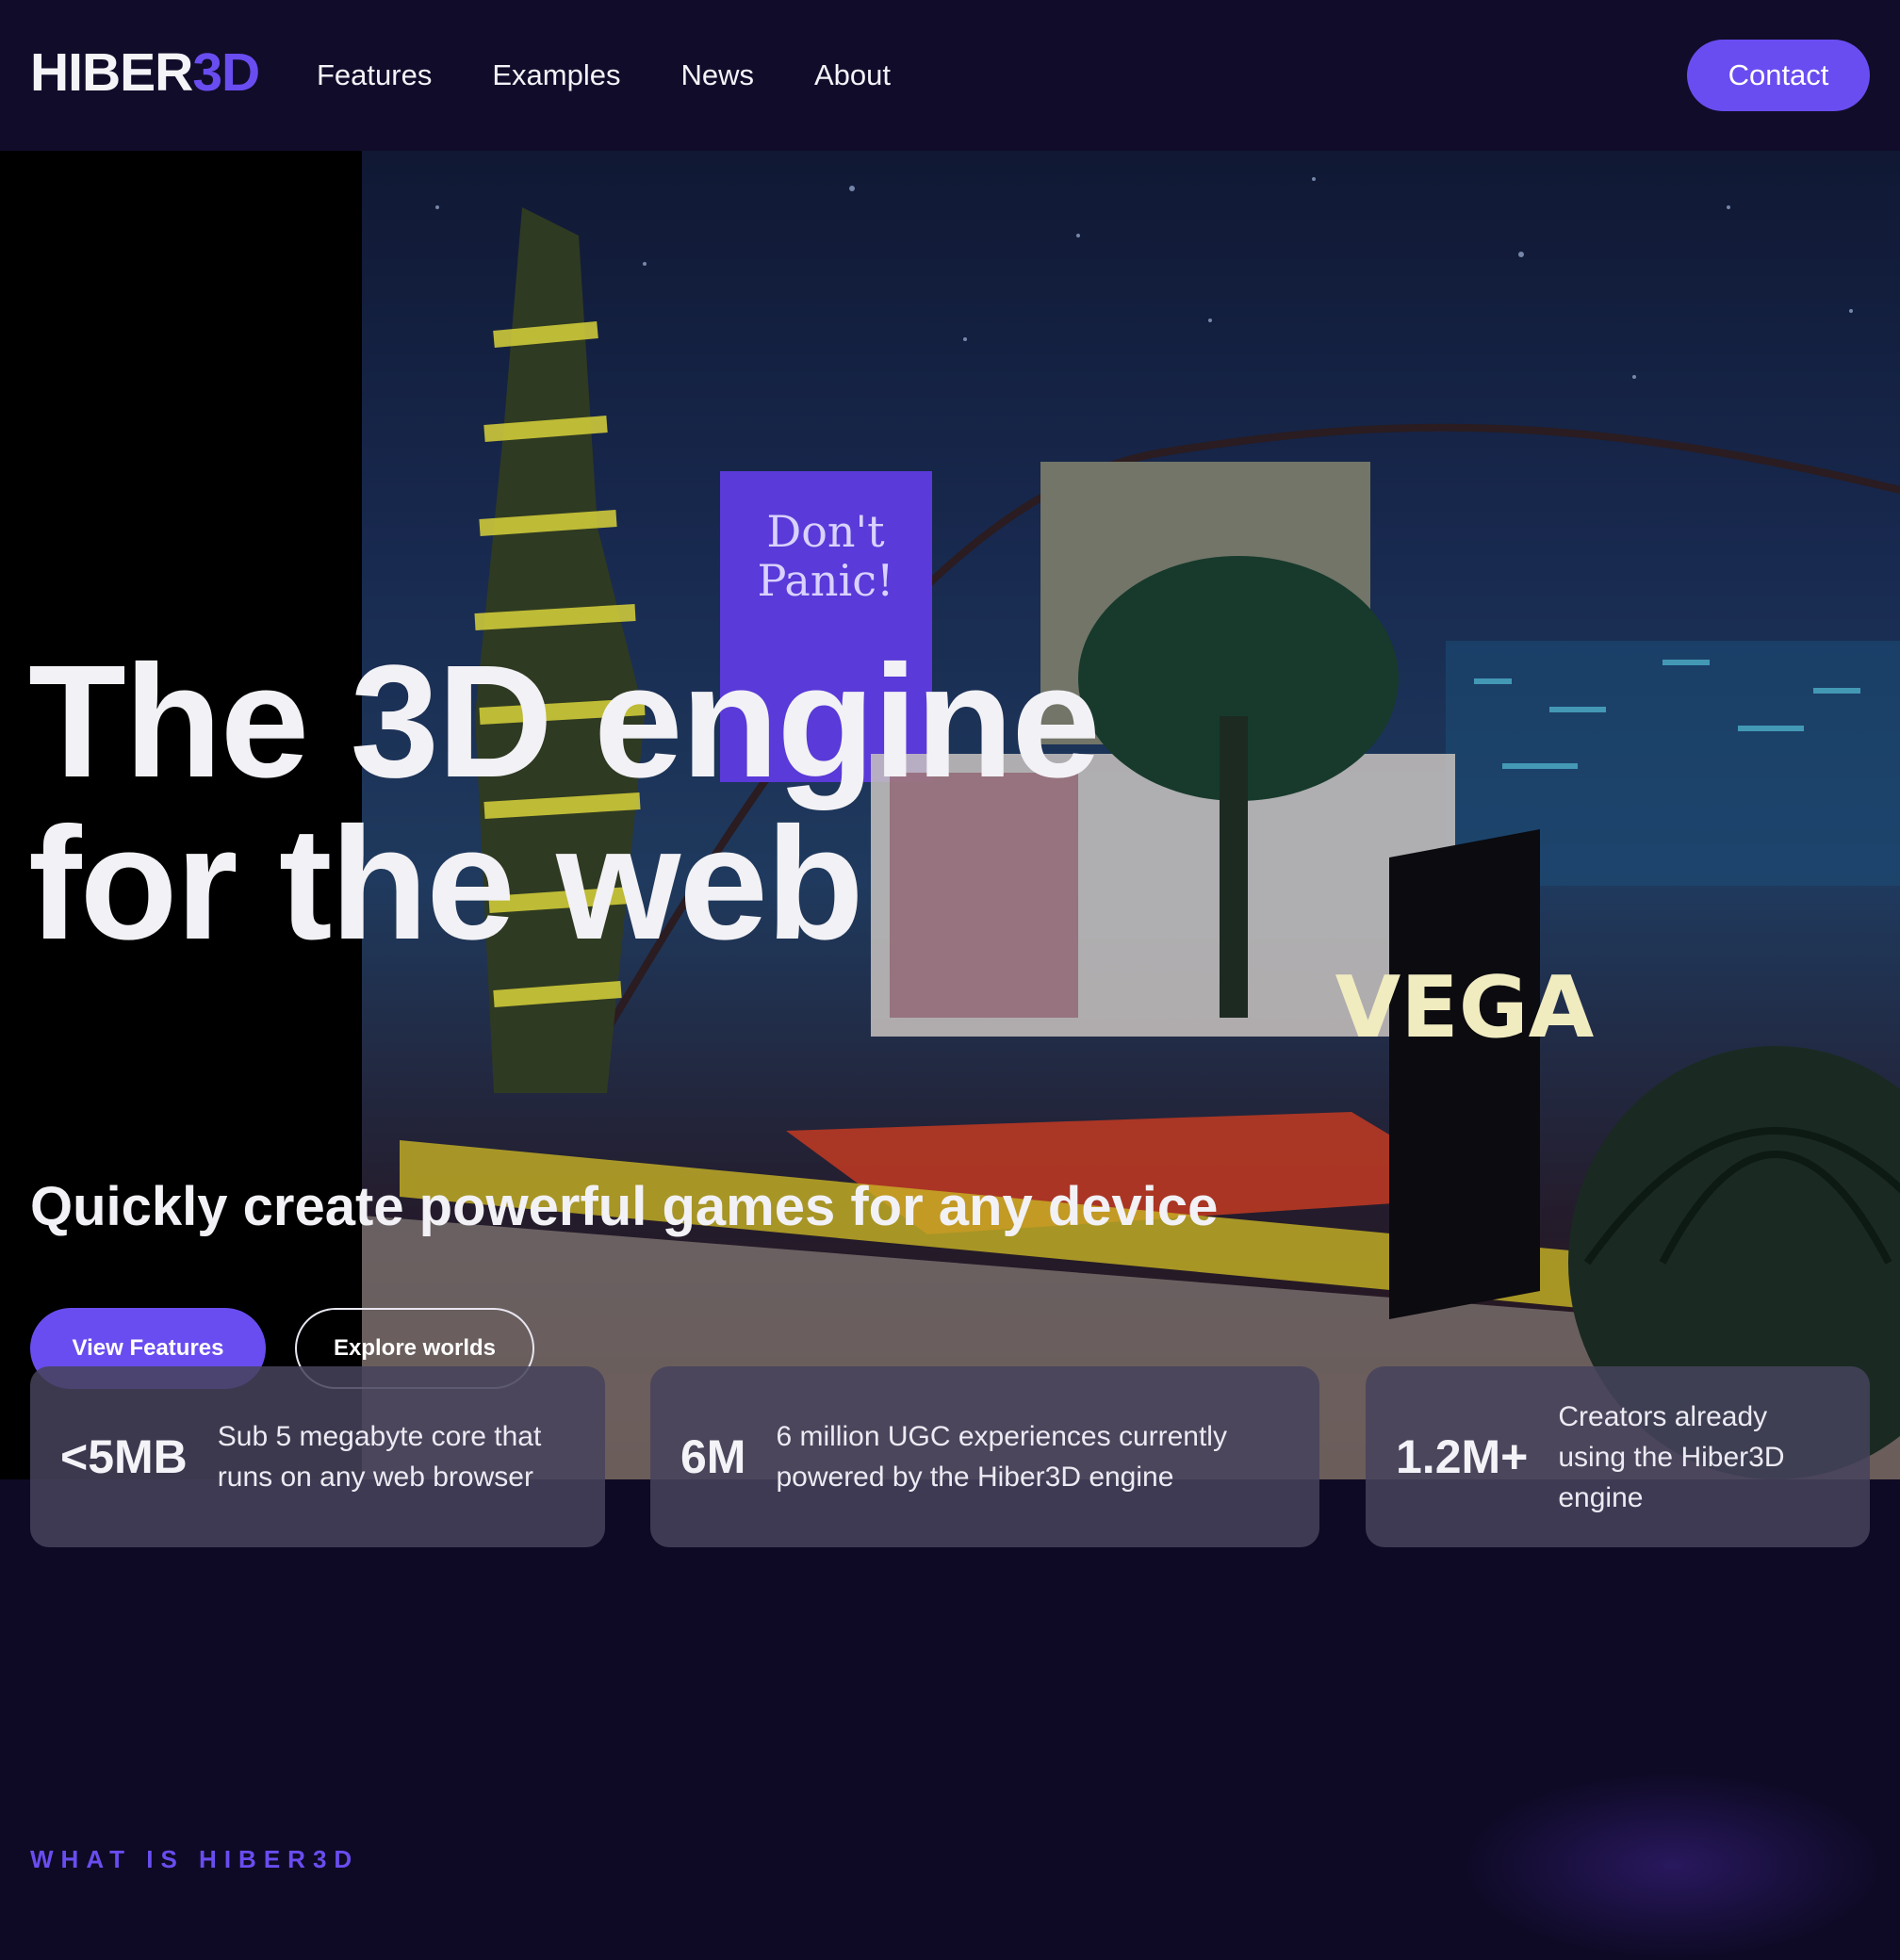 Image resolution: width=1900 pixels, height=1960 pixels. I want to click on svg-text: VEGA, so click(1465, 1007).